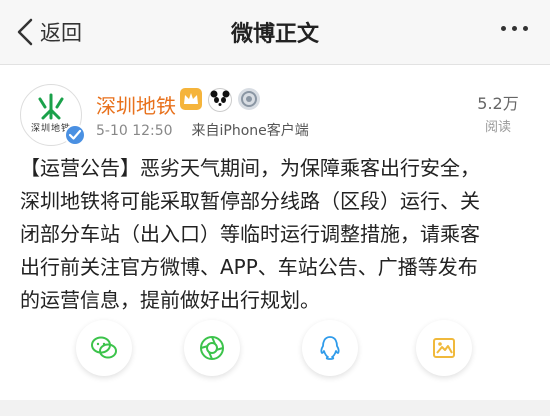  I want to click on post-text-line: 深圳地铁将可能采取暂停部分线路（区段）运行、关, so click(250, 201).